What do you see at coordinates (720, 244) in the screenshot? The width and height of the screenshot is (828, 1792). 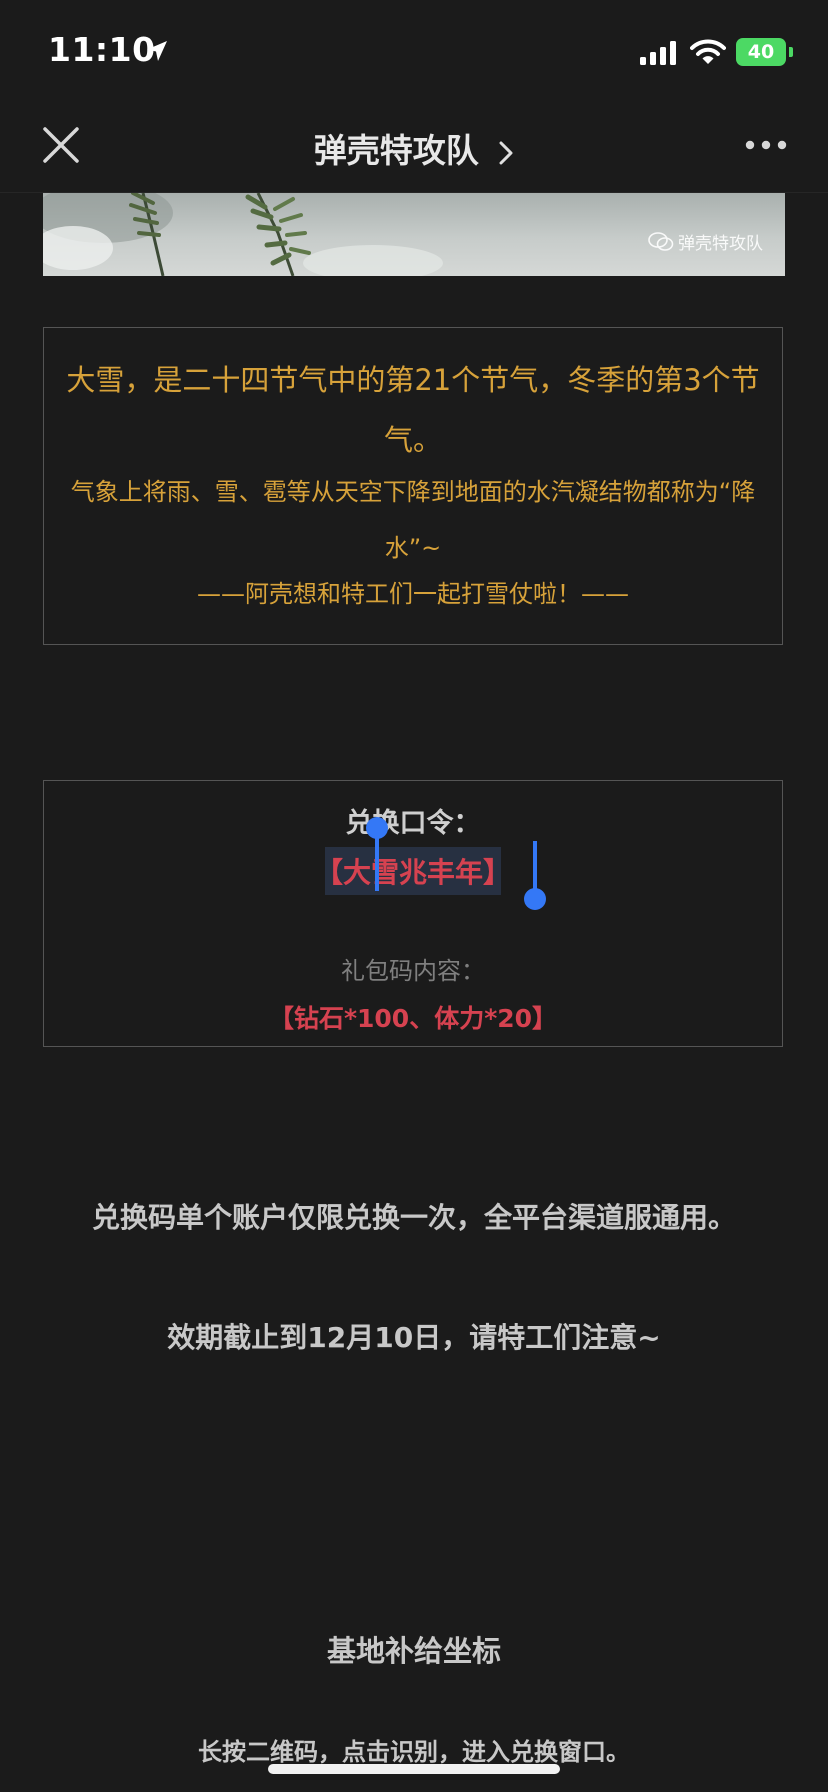 I see `watermark-text: 弹壳特攻队` at bounding box center [720, 244].